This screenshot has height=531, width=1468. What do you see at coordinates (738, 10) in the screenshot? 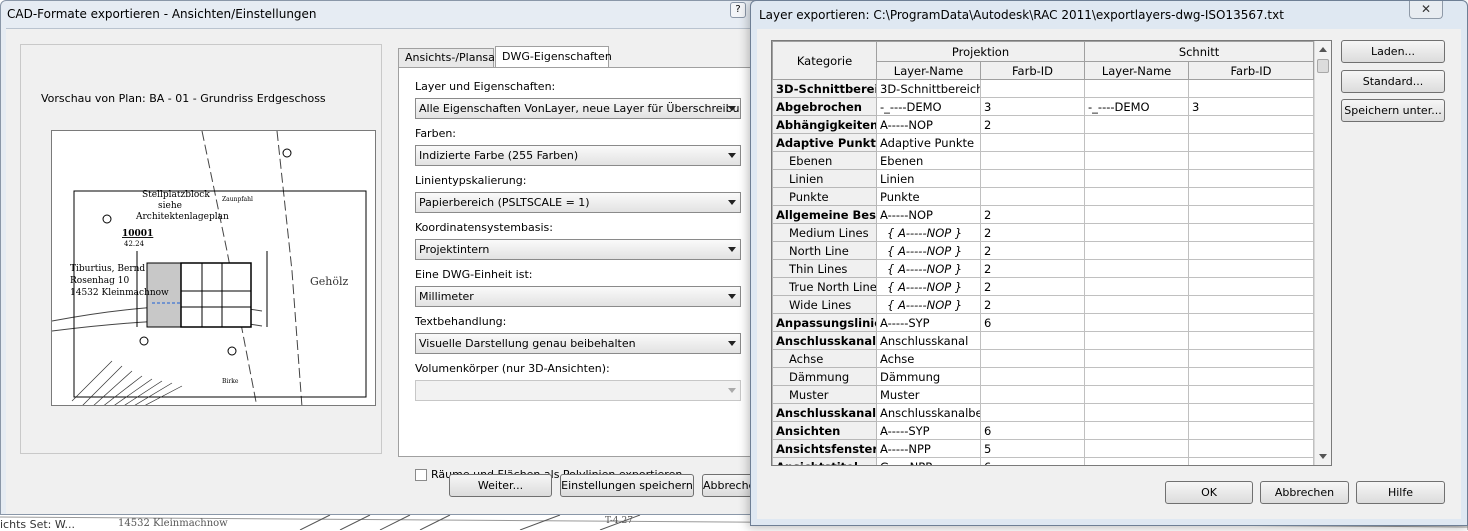
I see `help-button: ?` at bounding box center [738, 10].